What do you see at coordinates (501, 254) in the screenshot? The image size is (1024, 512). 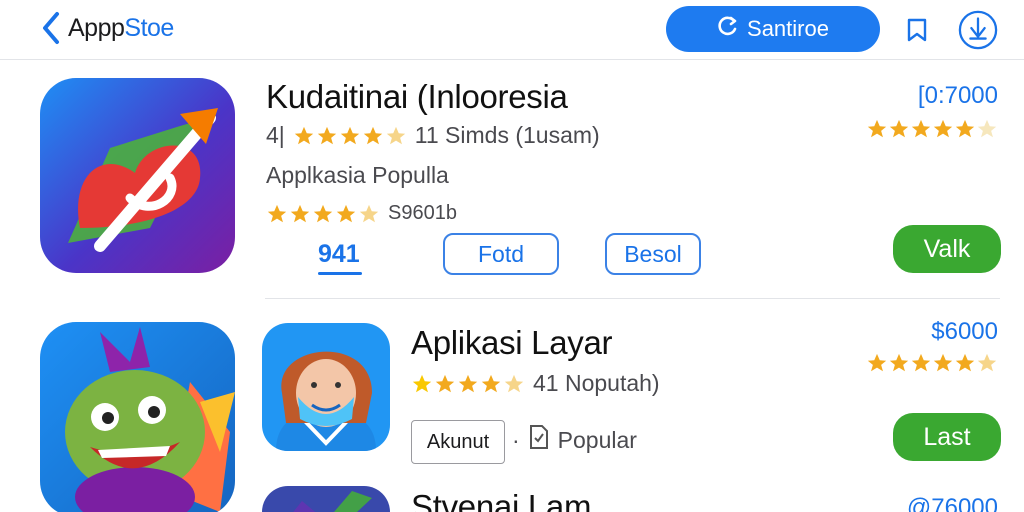 I see `fotd-button: Fotd` at bounding box center [501, 254].